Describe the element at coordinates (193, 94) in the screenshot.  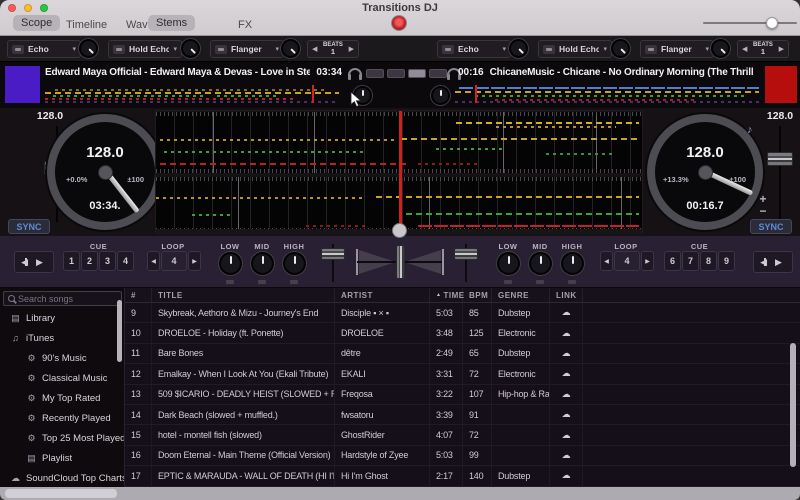
I see `deck-a-overview-waveform` at that location.